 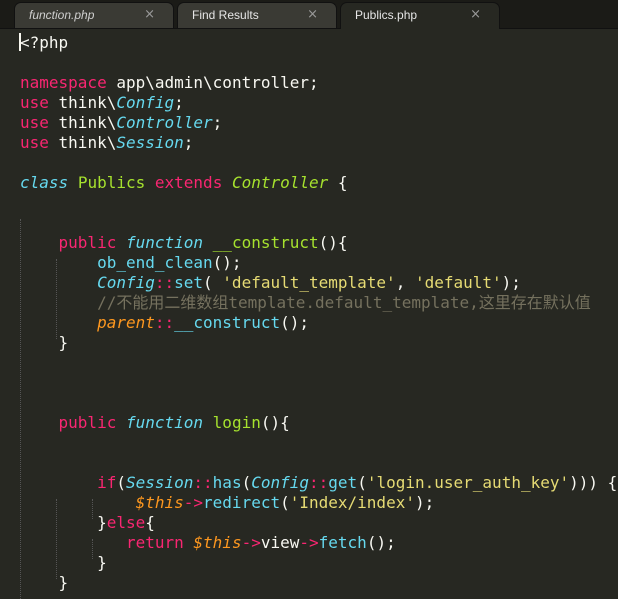 I want to click on code-line: return $this->view->fetch();, so click(x=208, y=543).